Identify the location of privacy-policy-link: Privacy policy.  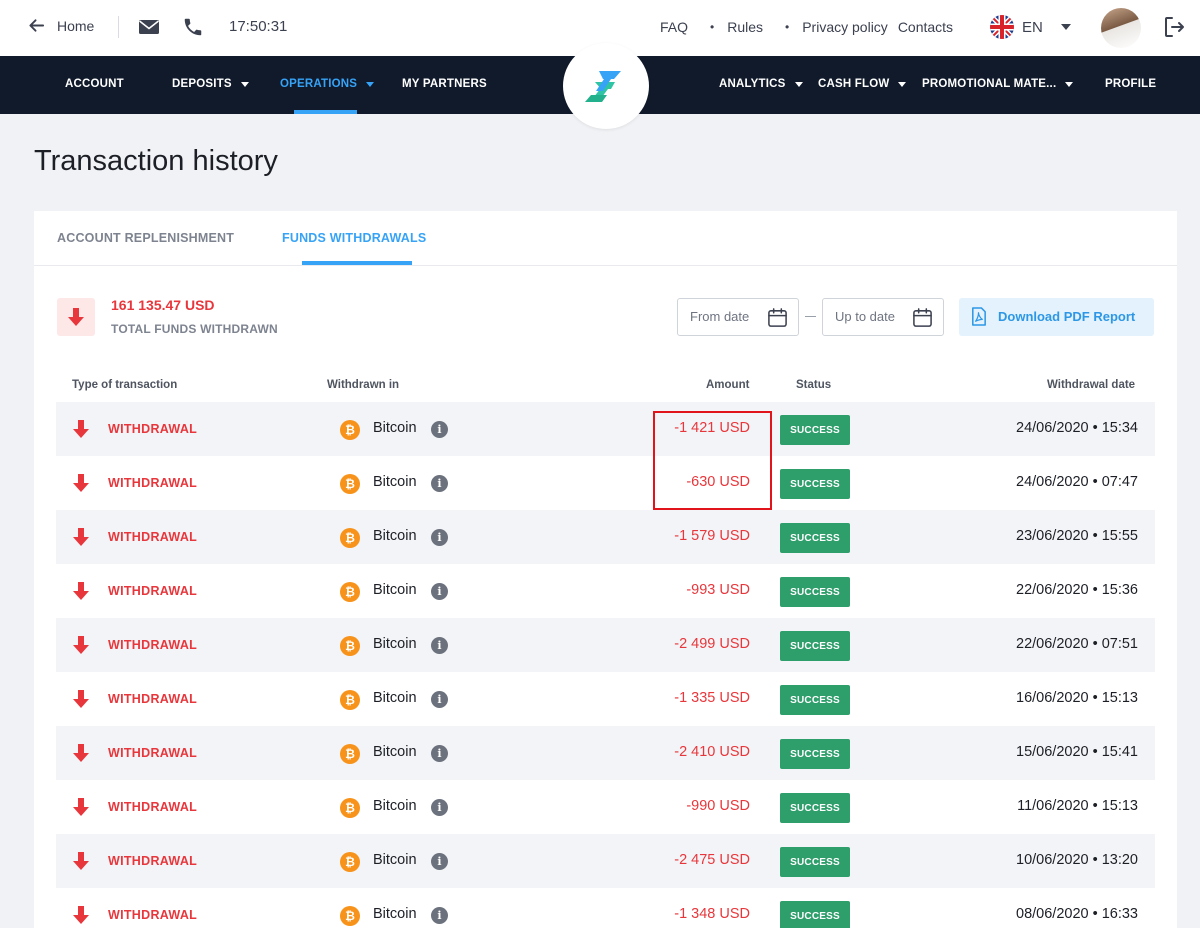
(845, 27).